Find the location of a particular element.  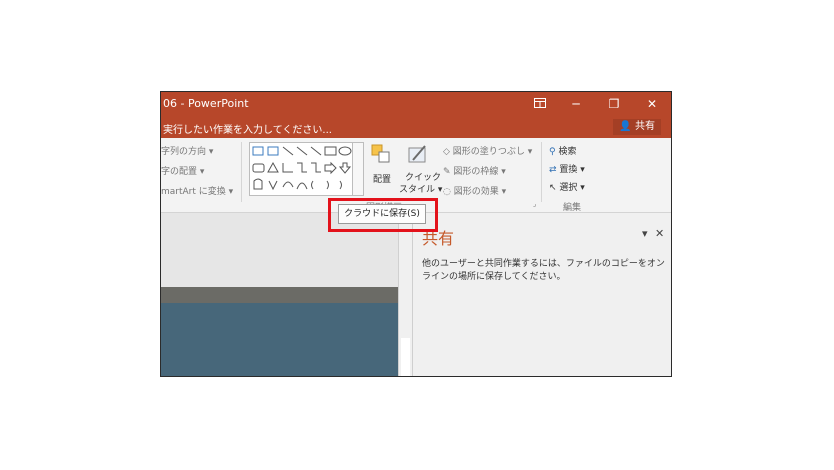

quick-styles-label-2: スタイル ▾ is located at coordinates (420, 188).